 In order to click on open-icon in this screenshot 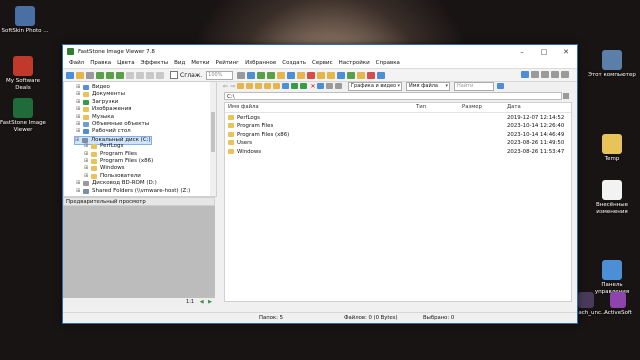, I will do `click(70, 75)`.